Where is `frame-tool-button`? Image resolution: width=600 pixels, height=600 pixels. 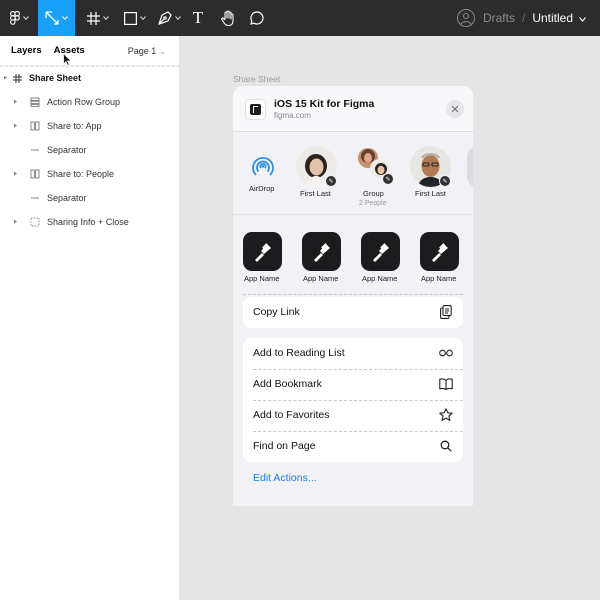 frame-tool-button is located at coordinates (98, 18).